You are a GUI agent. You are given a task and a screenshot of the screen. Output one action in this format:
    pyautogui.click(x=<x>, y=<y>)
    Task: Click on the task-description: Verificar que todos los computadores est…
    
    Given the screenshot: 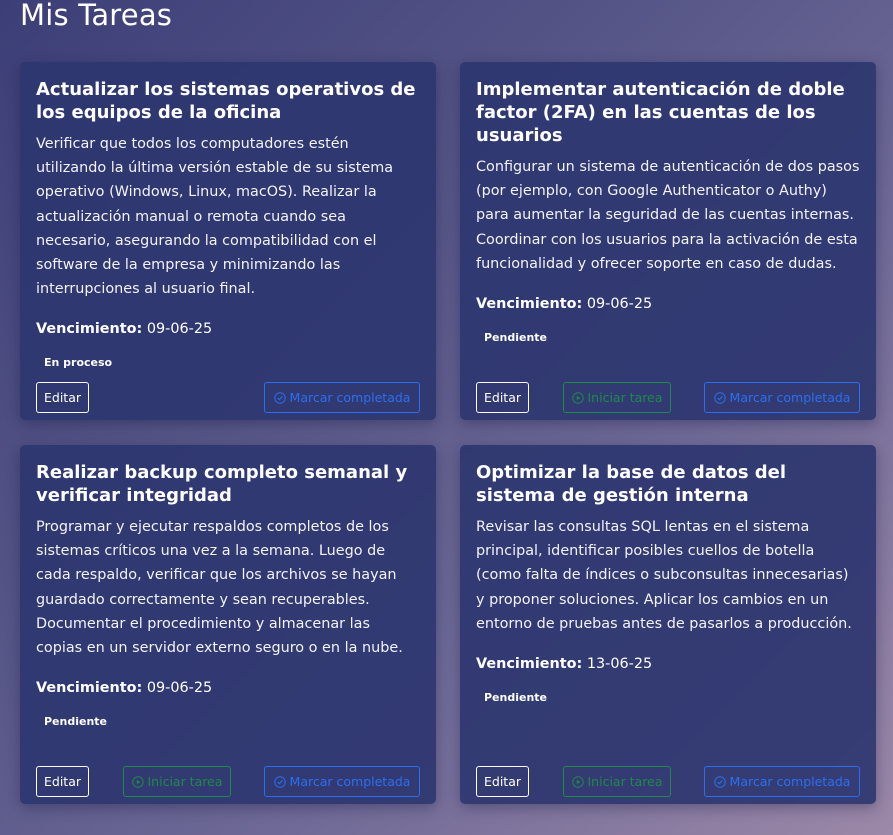 What is the action you would take?
    pyautogui.click(x=215, y=217)
    